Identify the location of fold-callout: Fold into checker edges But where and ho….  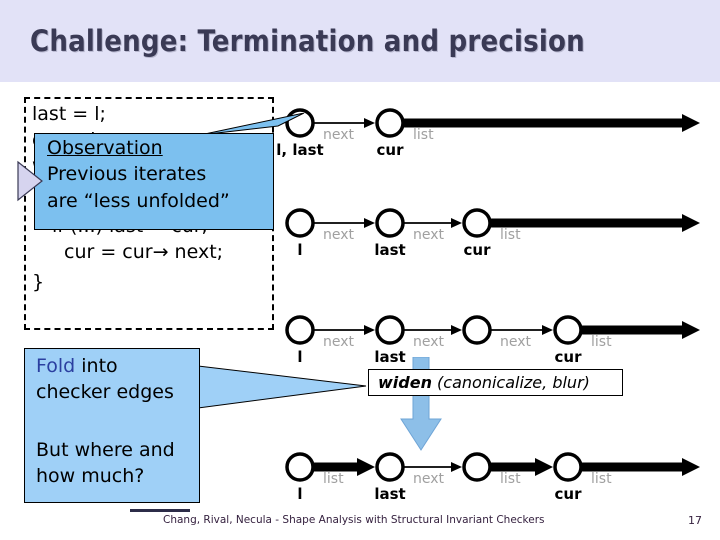
(112, 425).